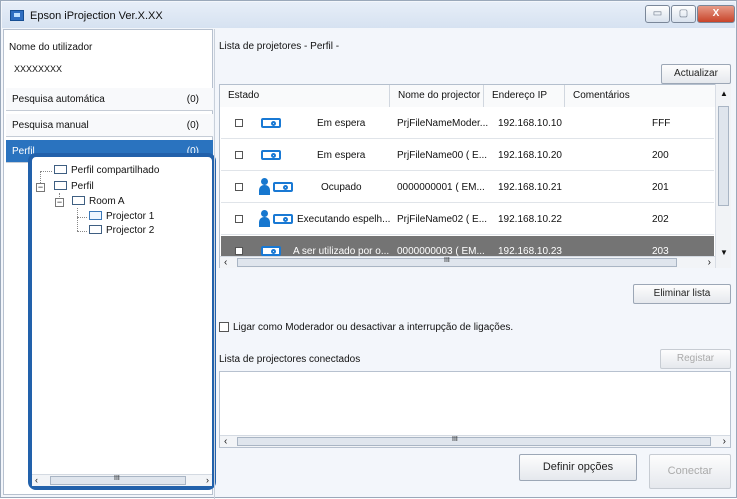 This screenshot has width=737, height=499. What do you see at coordinates (455, 439) in the screenshot?
I see `connected-scroll-grip: III` at bounding box center [455, 439].